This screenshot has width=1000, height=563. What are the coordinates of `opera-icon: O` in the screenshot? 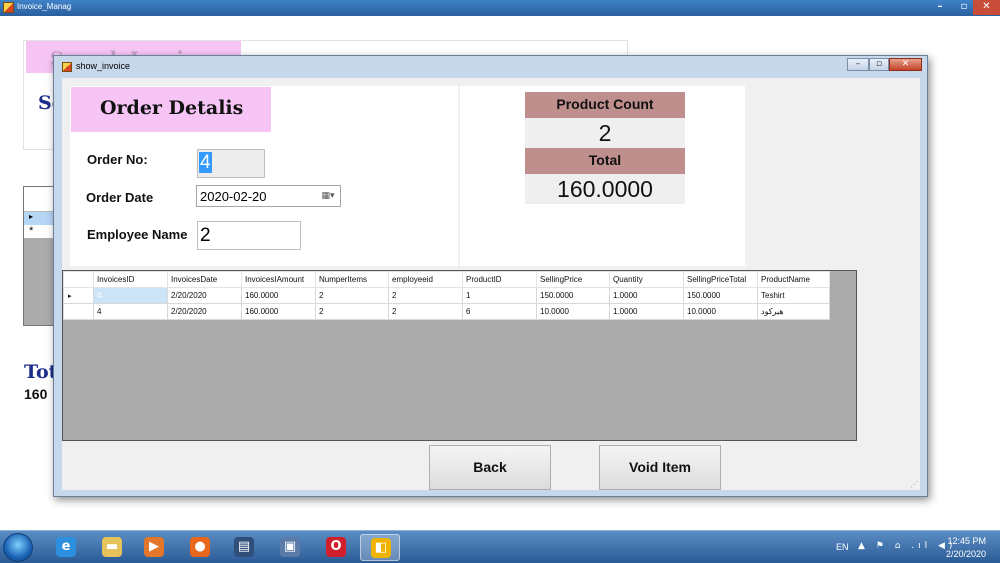 It's located at (336, 547).